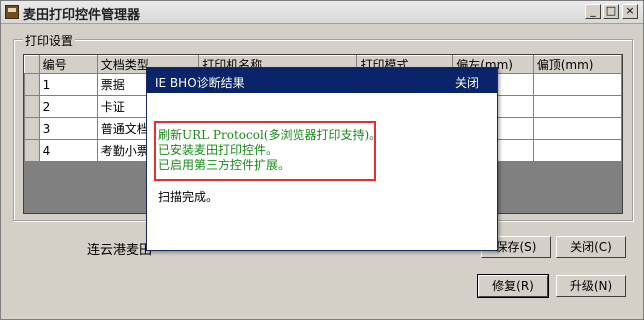 Image resolution: width=644 pixels, height=320 pixels. I want to click on app-icon, so click(12, 12).